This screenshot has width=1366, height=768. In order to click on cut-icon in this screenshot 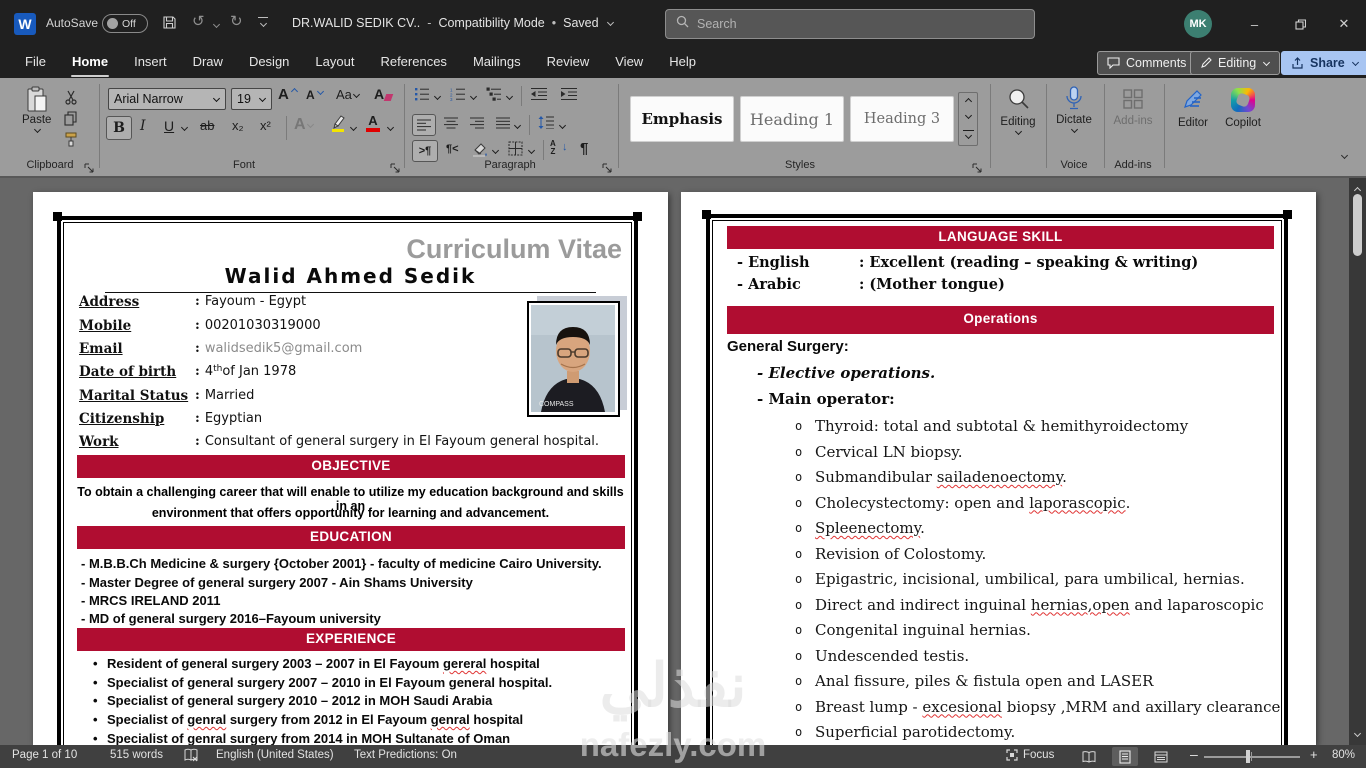, I will do `click(71, 97)`.